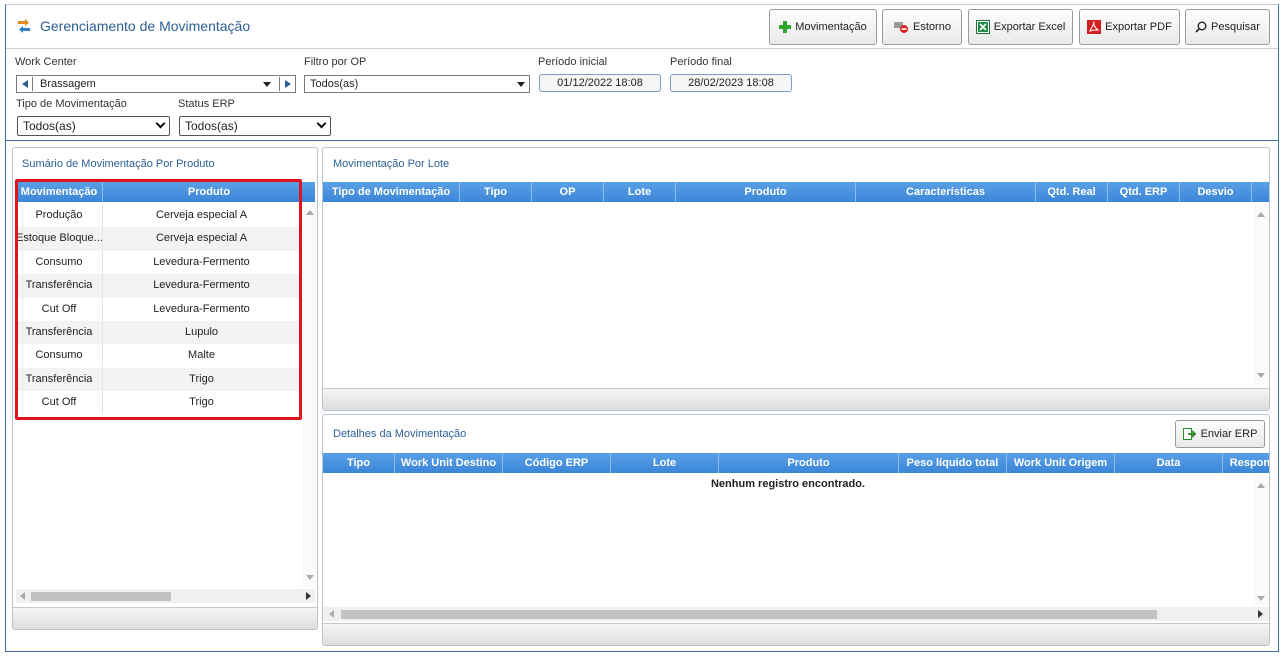  I want to click on pesquisar-button: Pesquisar, so click(1227, 27).